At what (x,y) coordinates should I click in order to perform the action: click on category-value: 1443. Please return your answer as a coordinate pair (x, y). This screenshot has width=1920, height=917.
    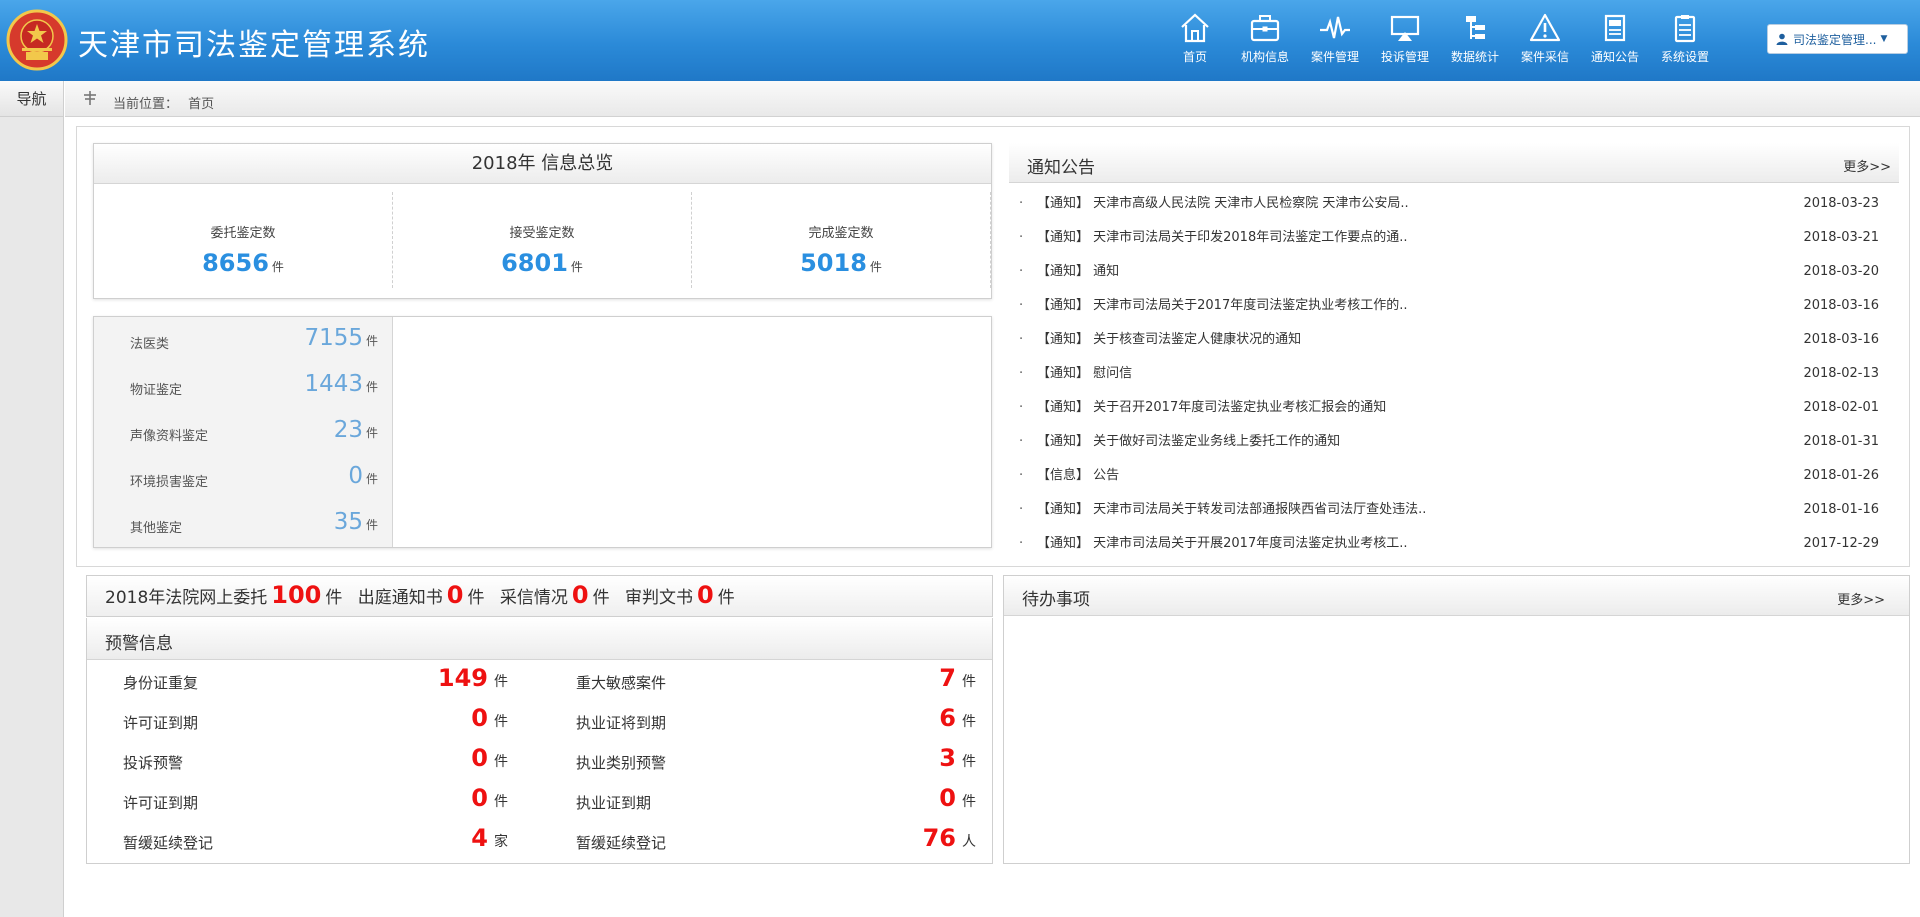
    Looking at the image, I should click on (333, 384).